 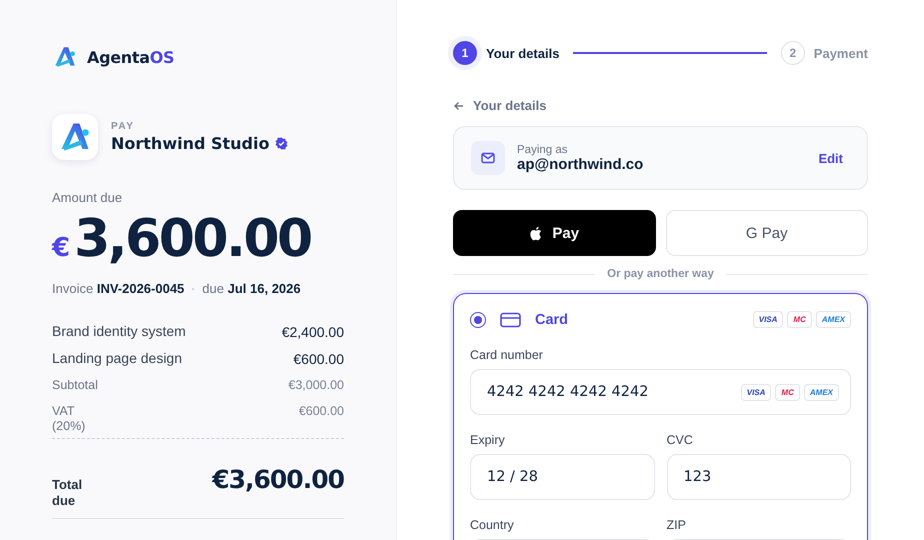 I want to click on google-pay-button: G Pay, so click(x=767, y=233).